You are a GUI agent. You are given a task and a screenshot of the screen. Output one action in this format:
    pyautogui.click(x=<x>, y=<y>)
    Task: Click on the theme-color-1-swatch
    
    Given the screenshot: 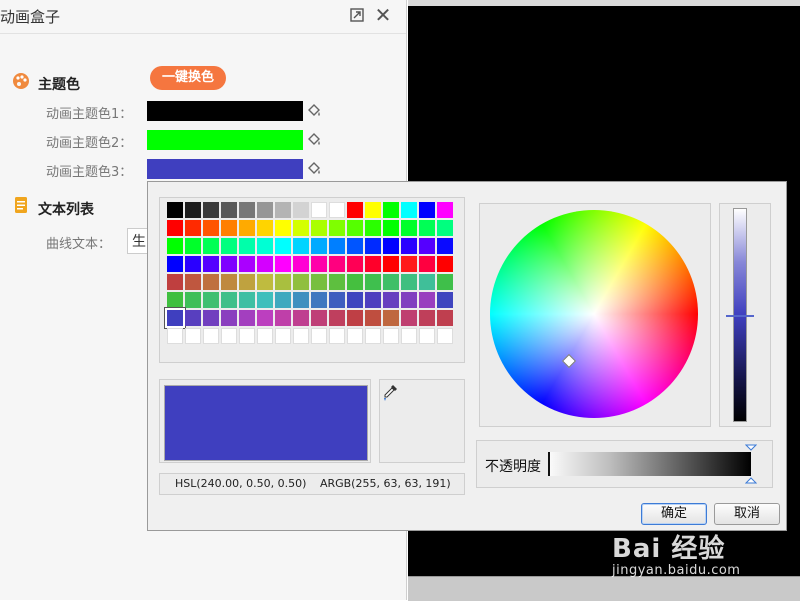 What is the action you would take?
    pyautogui.click(x=225, y=111)
    